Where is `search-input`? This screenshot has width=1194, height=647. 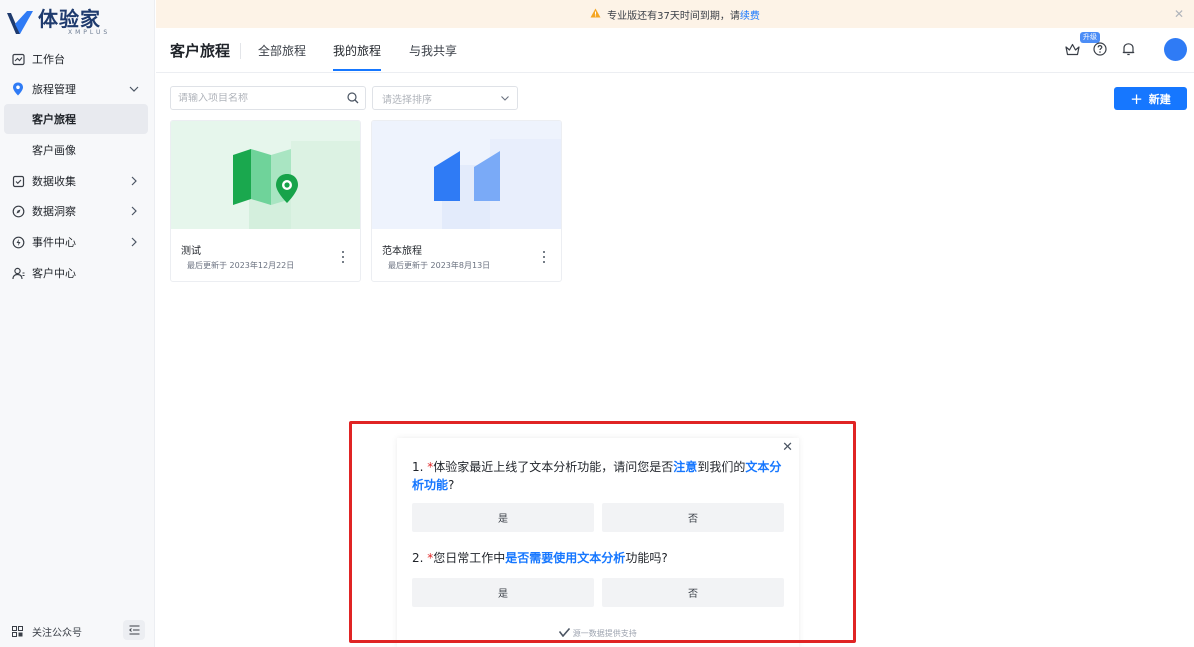
search-input is located at coordinates (258, 98).